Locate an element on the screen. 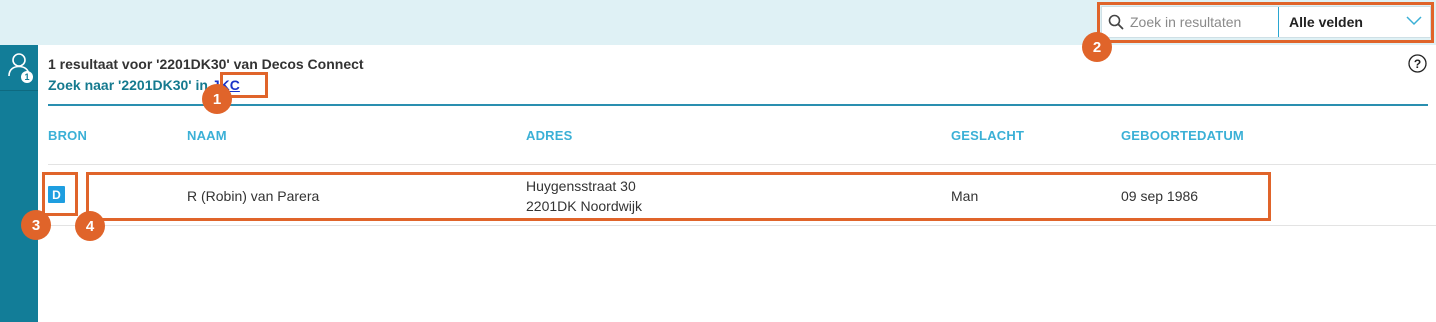 This screenshot has height=322, width=1436. annotation-marker-4: 4 is located at coordinates (90, 226).